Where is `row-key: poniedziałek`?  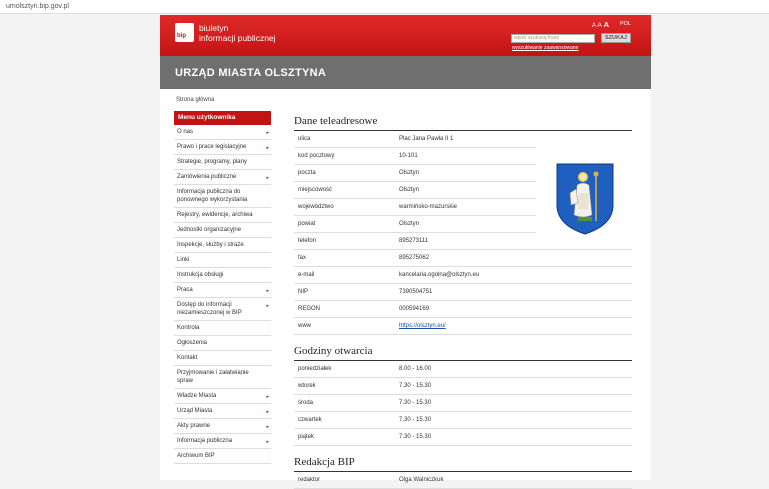 row-key: poniedziałek is located at coordinates (315, 369).